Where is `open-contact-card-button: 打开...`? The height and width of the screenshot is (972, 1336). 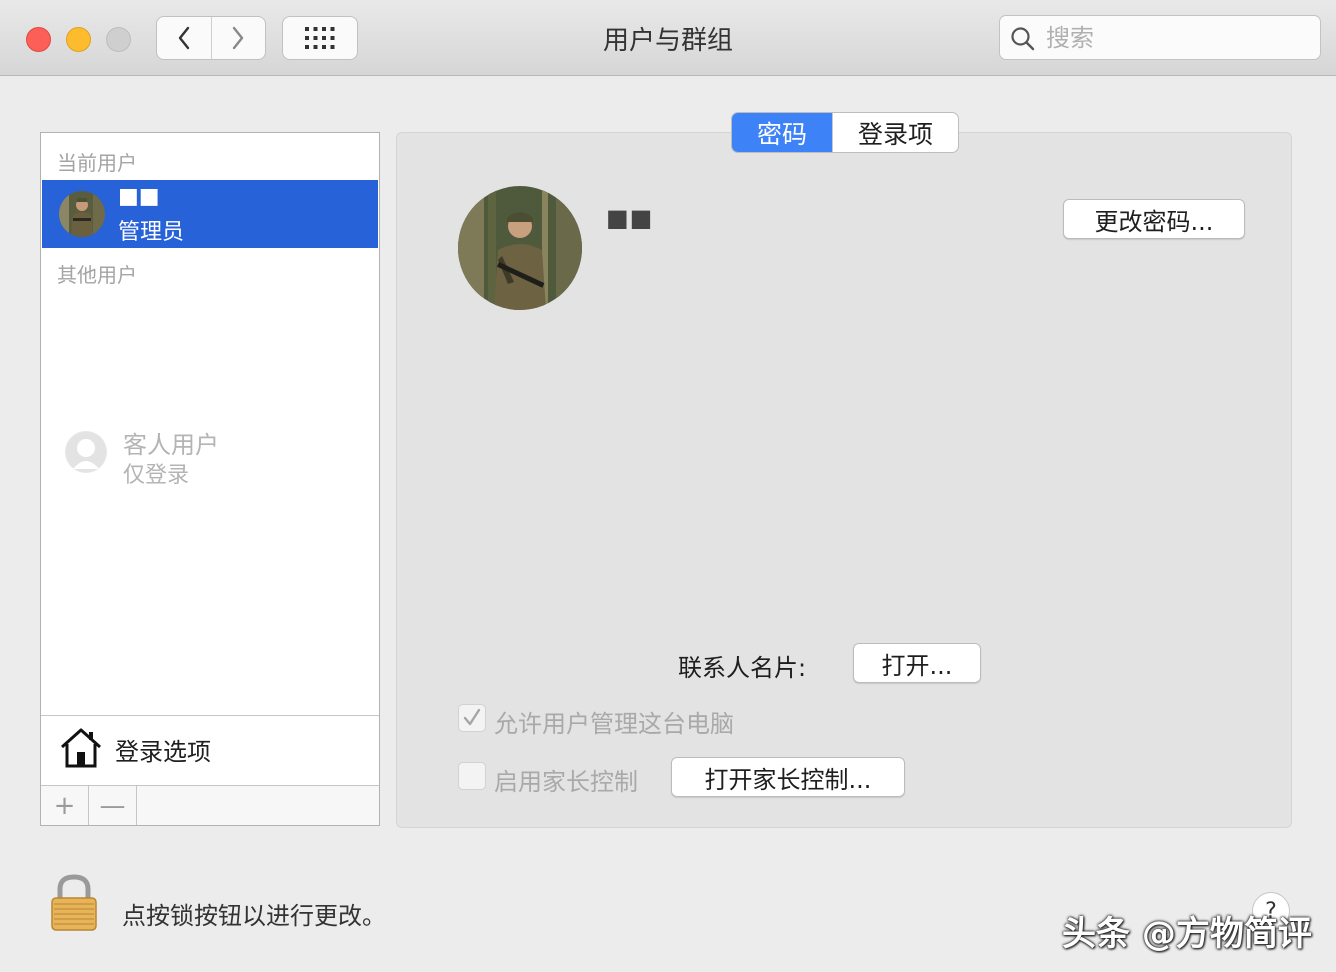
open-contact-card-button: 打开... is located at coordinates (917, 663).